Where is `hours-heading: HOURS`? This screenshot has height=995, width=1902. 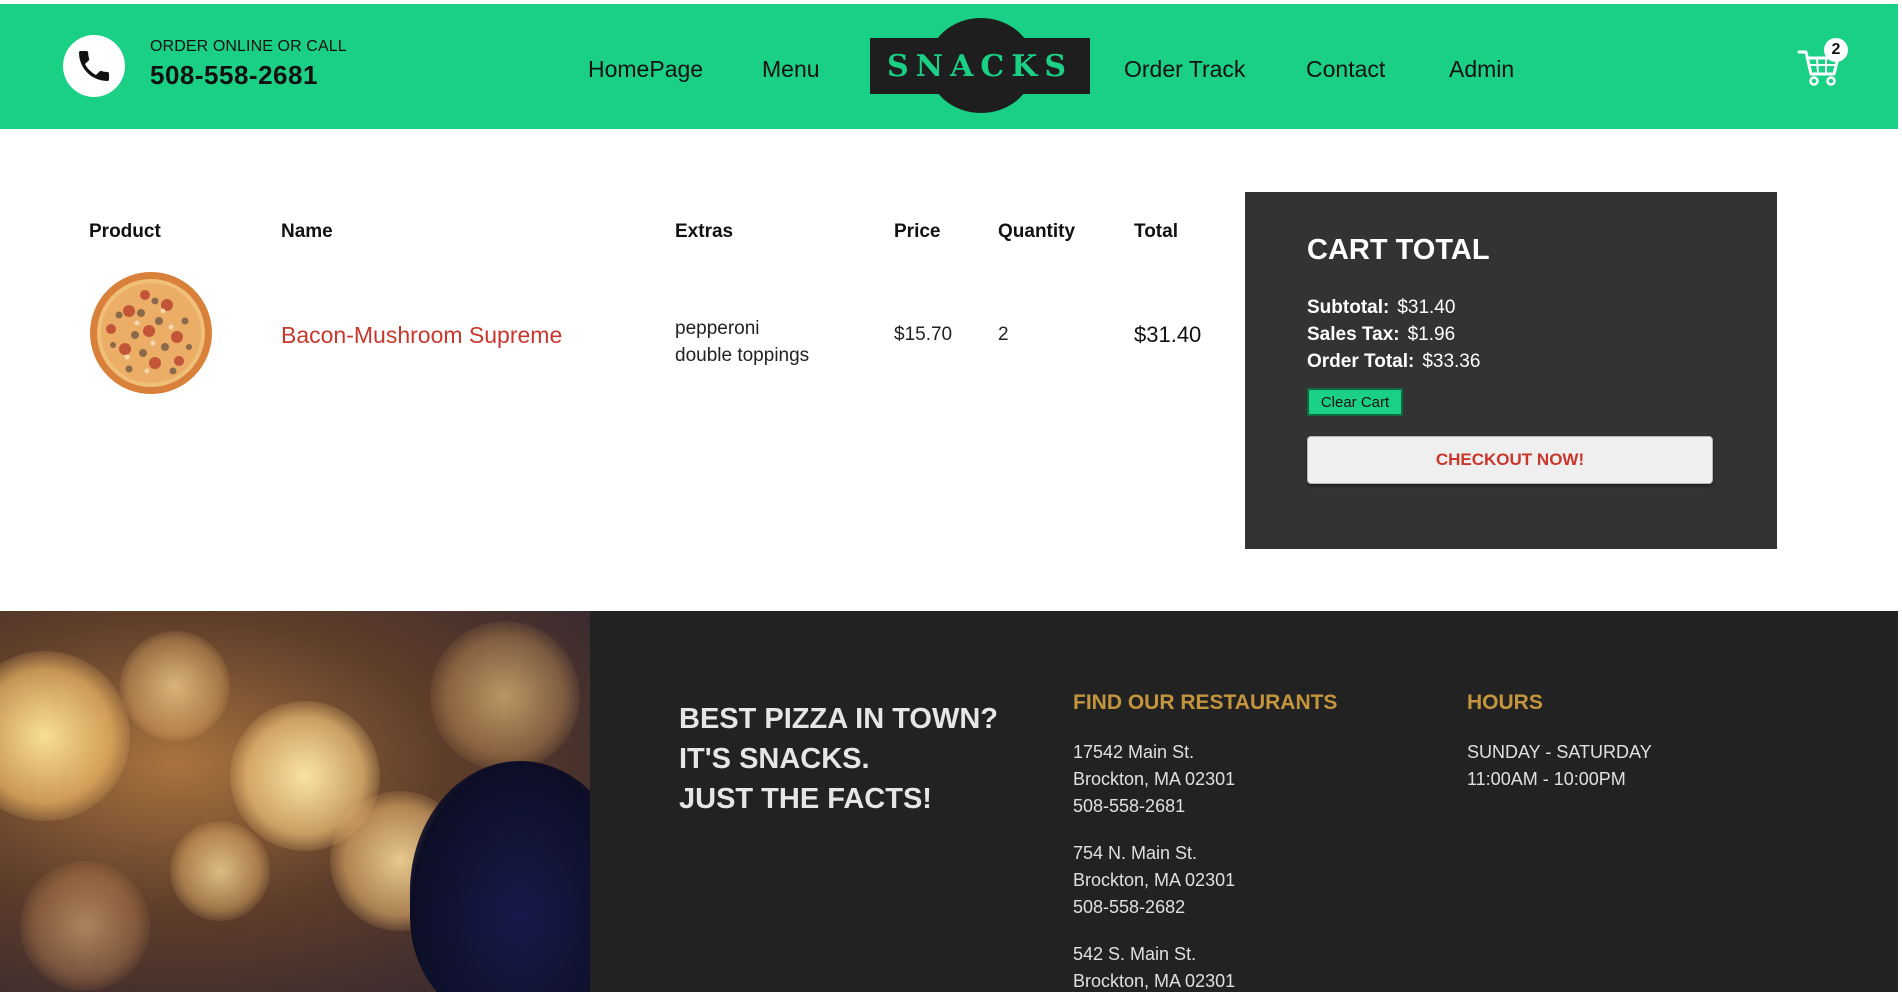 hours-heading: HOURS is located at coordinates (1505, 702).